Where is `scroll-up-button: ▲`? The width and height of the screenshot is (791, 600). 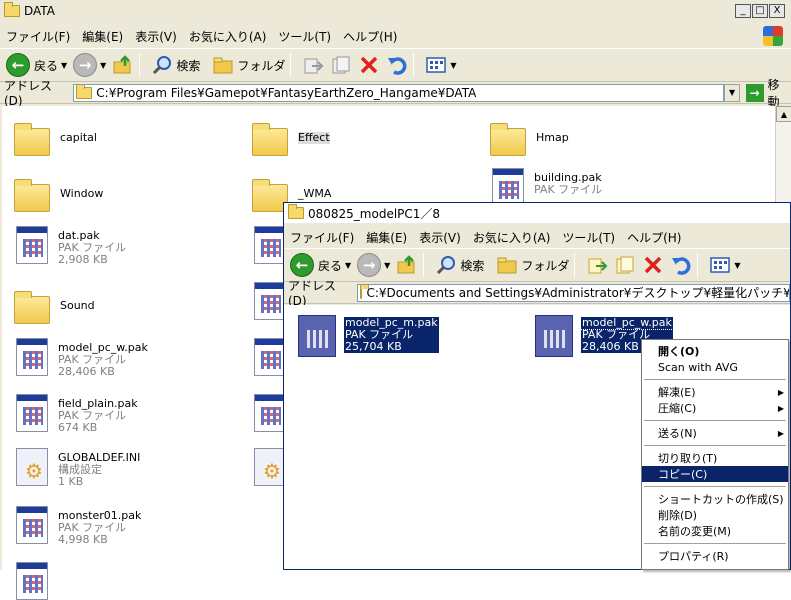 scroll-up-button: ▲ is located at coordinates (783, 114).